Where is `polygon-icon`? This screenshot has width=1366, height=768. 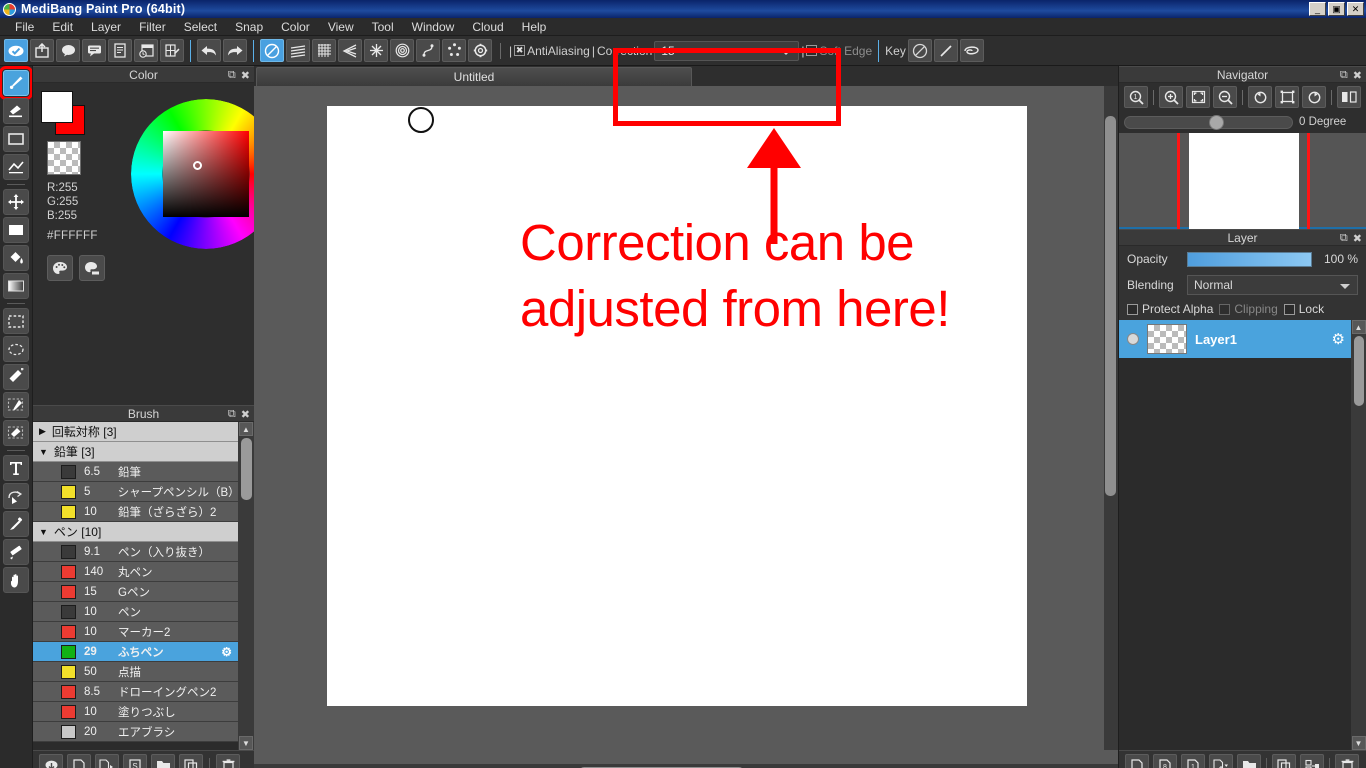
polygon-icon is located at coordinates (454, 50).